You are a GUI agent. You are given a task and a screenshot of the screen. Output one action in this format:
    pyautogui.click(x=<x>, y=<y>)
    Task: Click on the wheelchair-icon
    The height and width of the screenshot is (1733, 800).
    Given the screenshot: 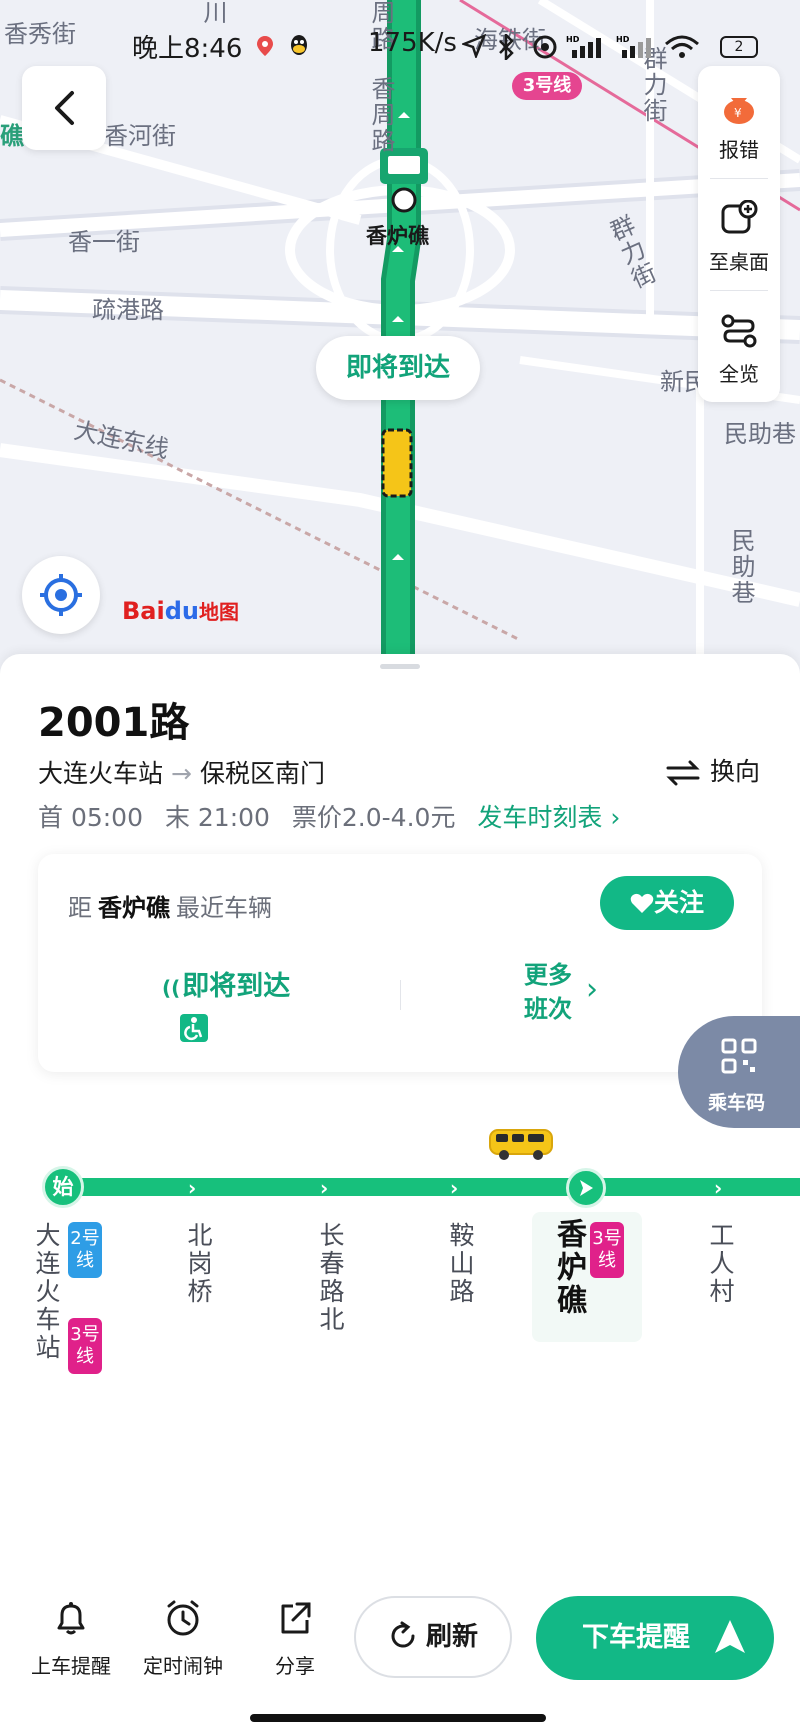 What is the action you would take?
    pyautogui.click(x=194, y=1028)
    